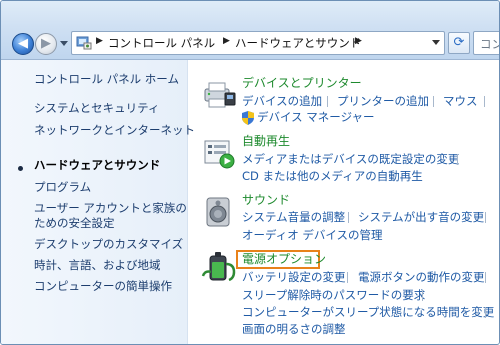 This screenshot has height=345, width=500. What do you see at coordinates (219, 154) in the screenshot?
I see `autoplay-icon` at bounding box center [219, 154].